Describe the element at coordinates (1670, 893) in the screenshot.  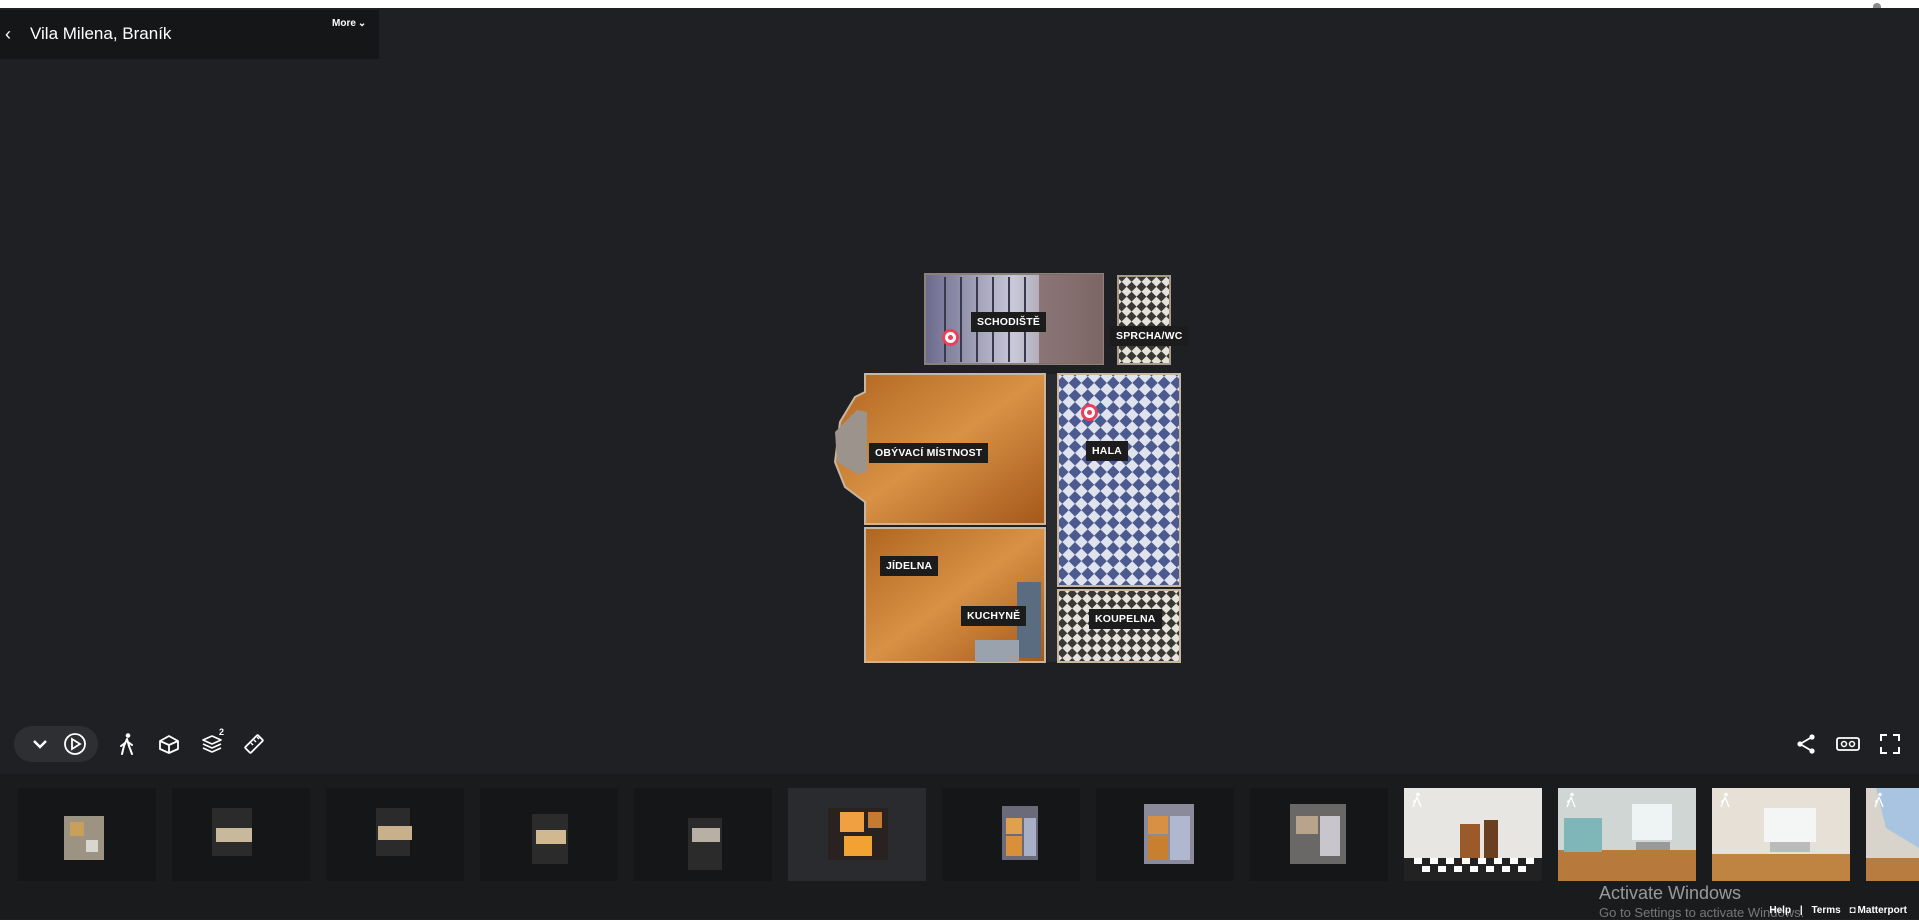
I see `activate-windows-title: Activate Windows` at that location.